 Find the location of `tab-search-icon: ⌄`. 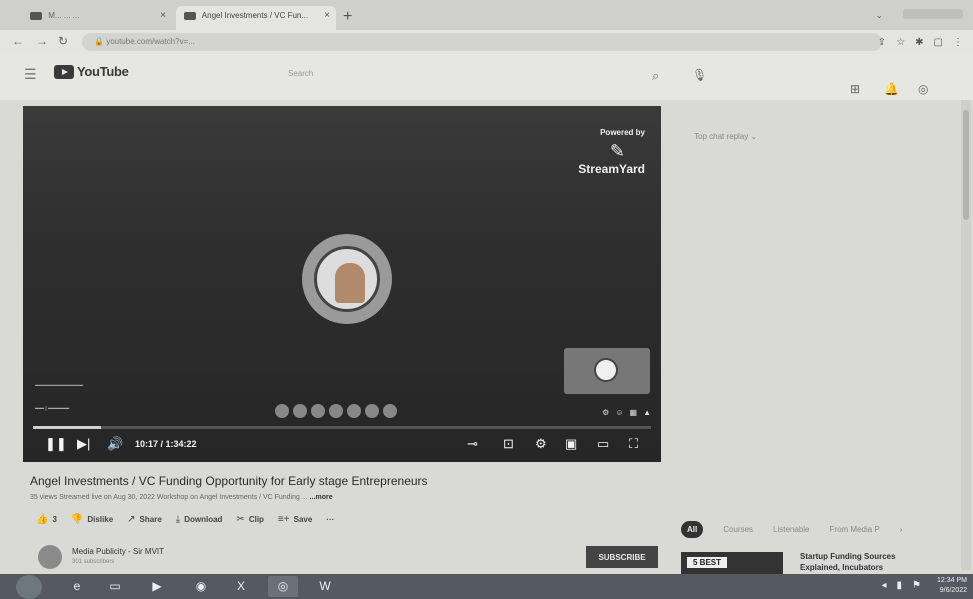

tab-search-icon: ⌄ is located at coordinates (879, 15).